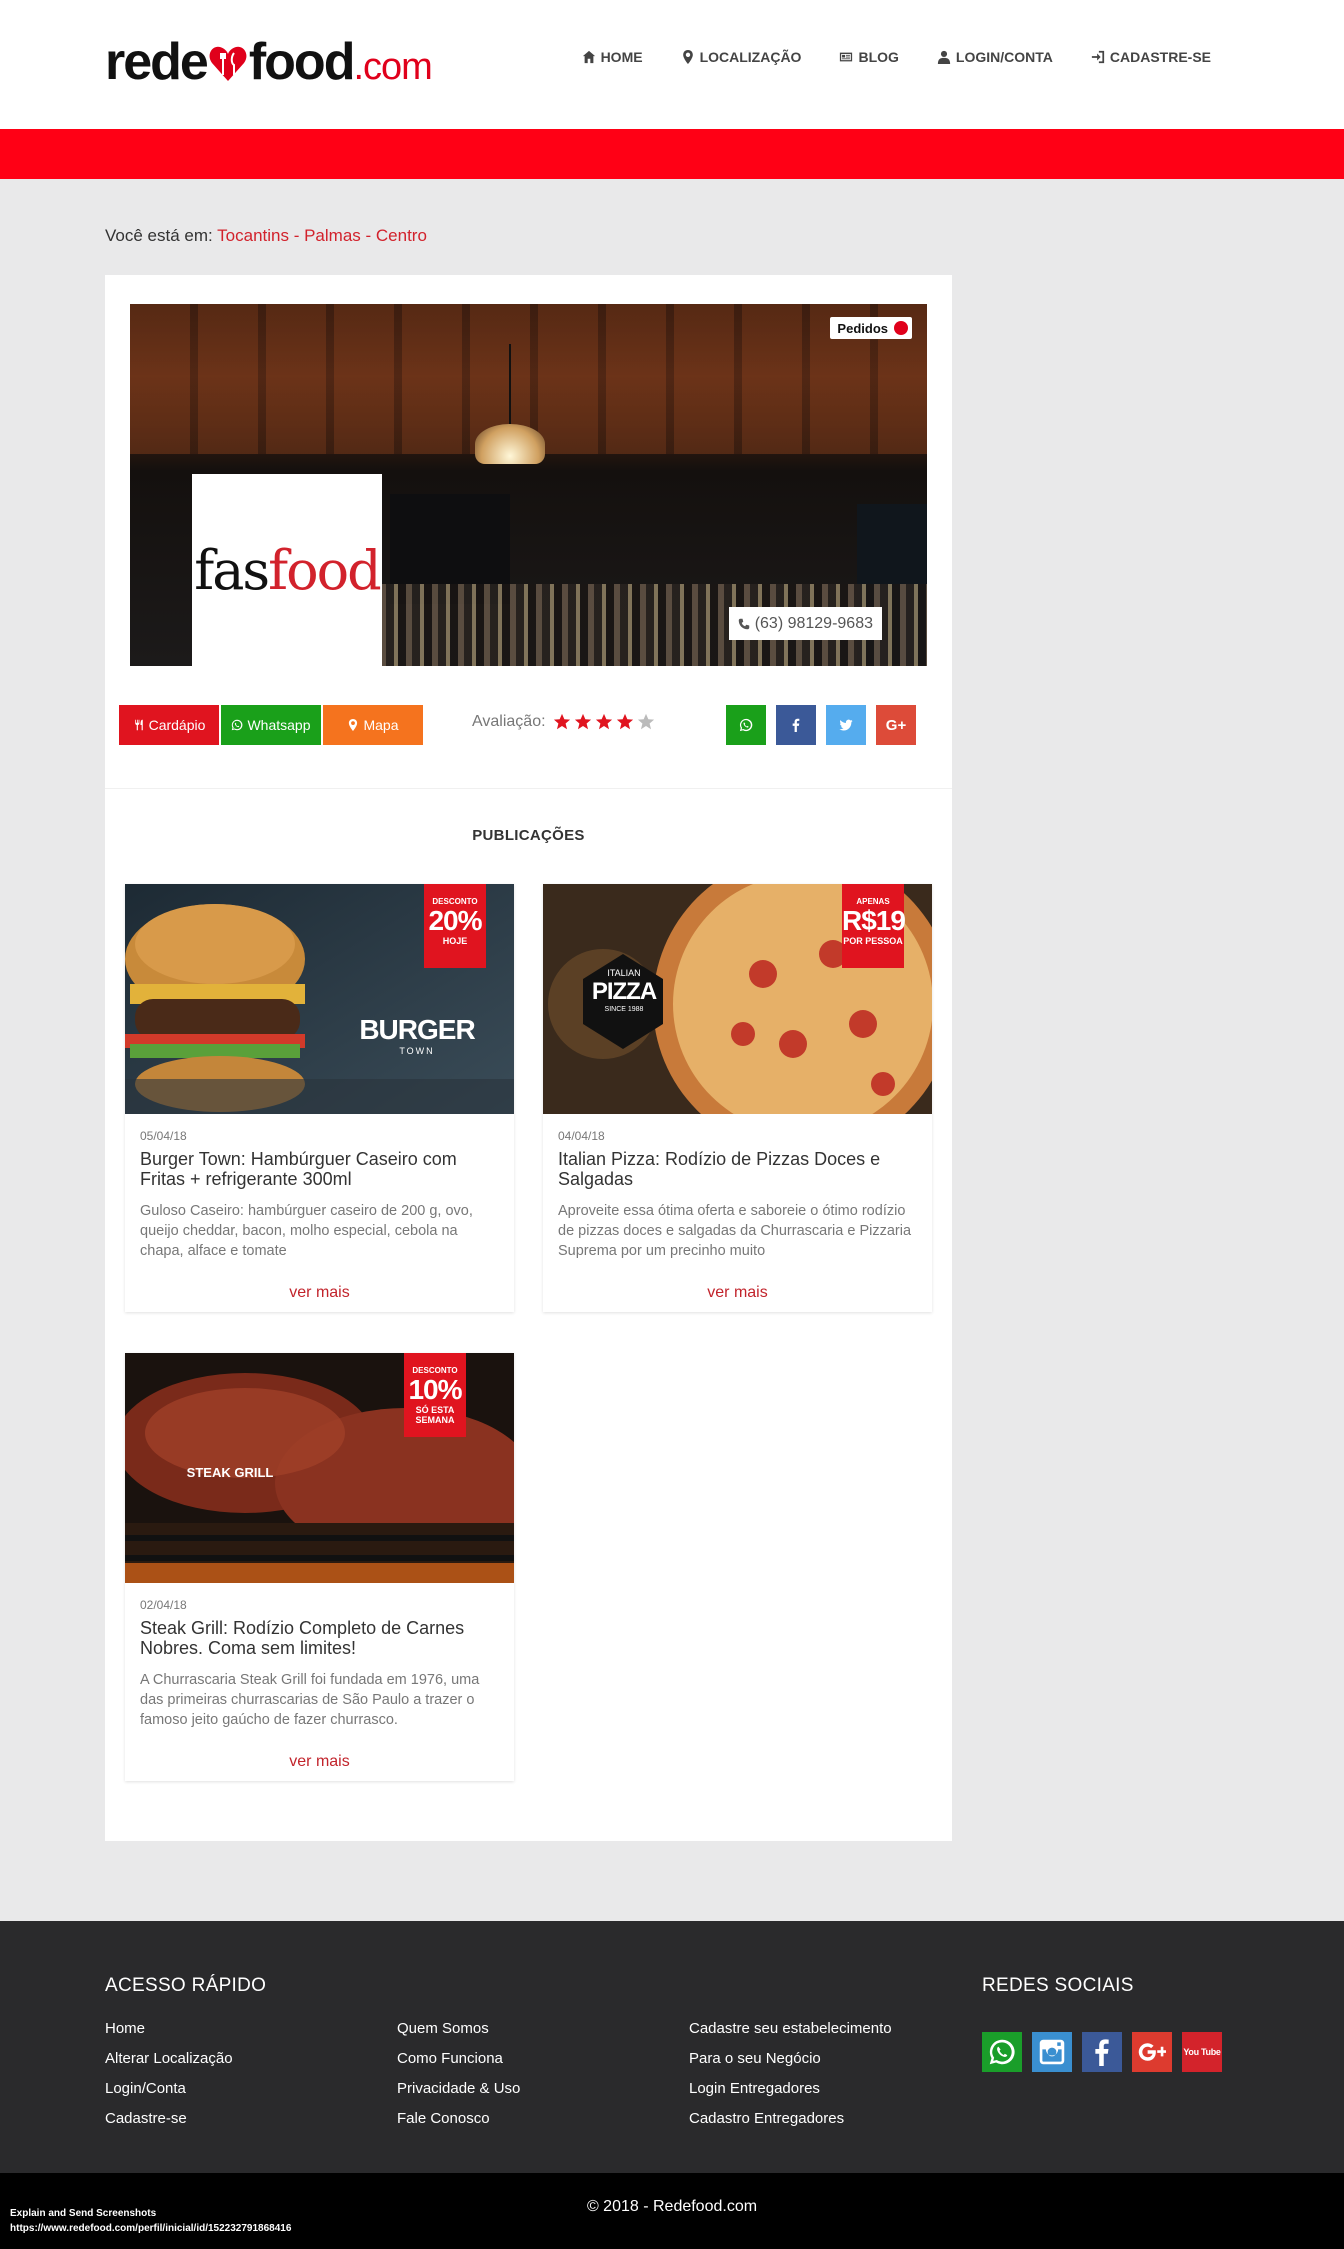  Describe the element at coordinates (509, 721) in the screenshot. I see `rating-label: Avaliação:` at that location.